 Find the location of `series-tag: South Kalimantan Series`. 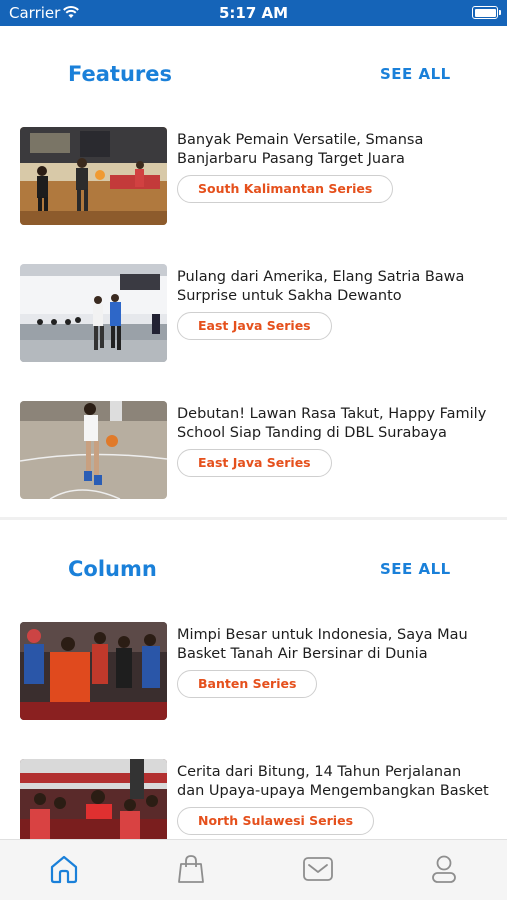

series-tag: South Kalimantan Series is located at coordinates (285, 189).